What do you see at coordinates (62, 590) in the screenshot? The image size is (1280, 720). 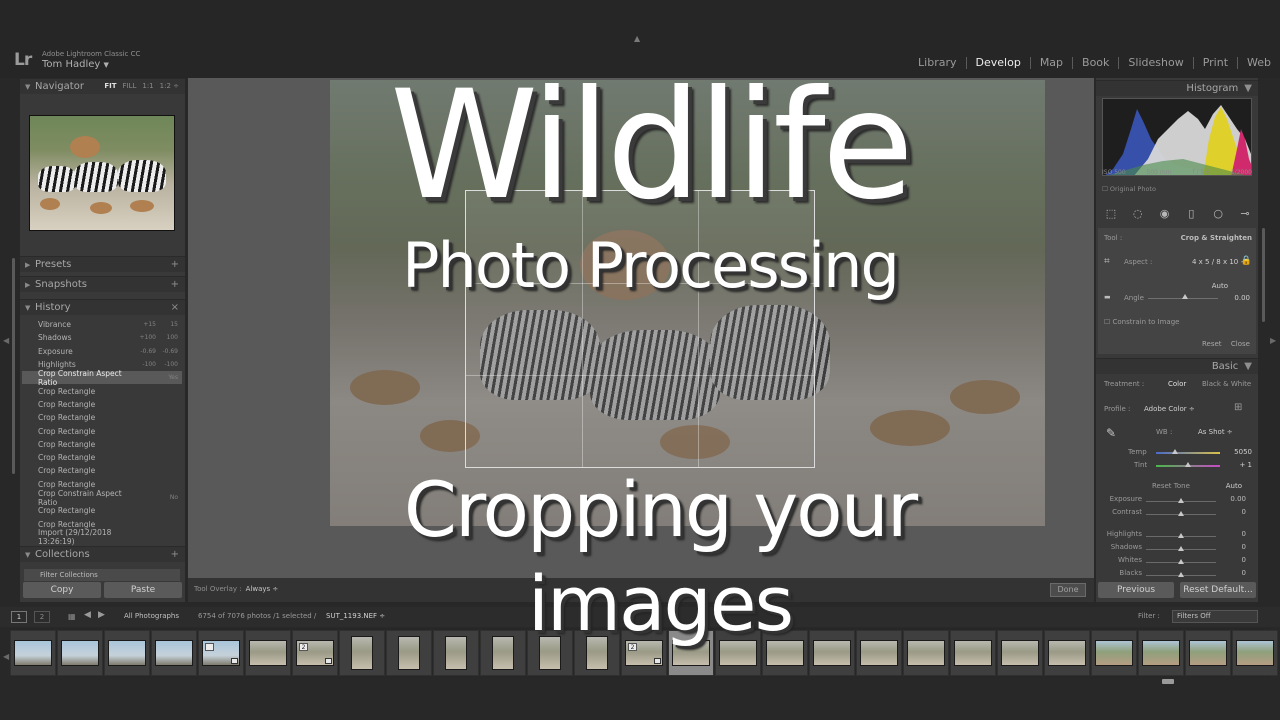 I see `copy-settings-button: Copy` at bounding box center [62, 590].